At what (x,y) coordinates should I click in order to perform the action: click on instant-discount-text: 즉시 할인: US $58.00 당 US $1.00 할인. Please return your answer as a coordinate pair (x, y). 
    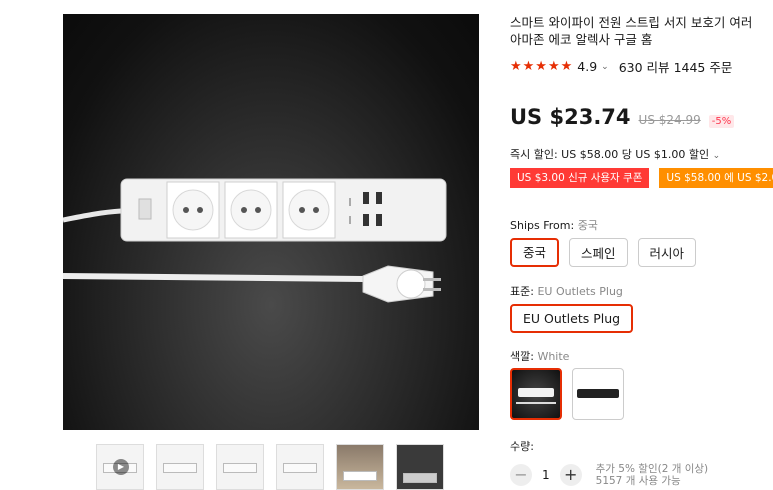
    Looking at the image, I should click on (610, 154).